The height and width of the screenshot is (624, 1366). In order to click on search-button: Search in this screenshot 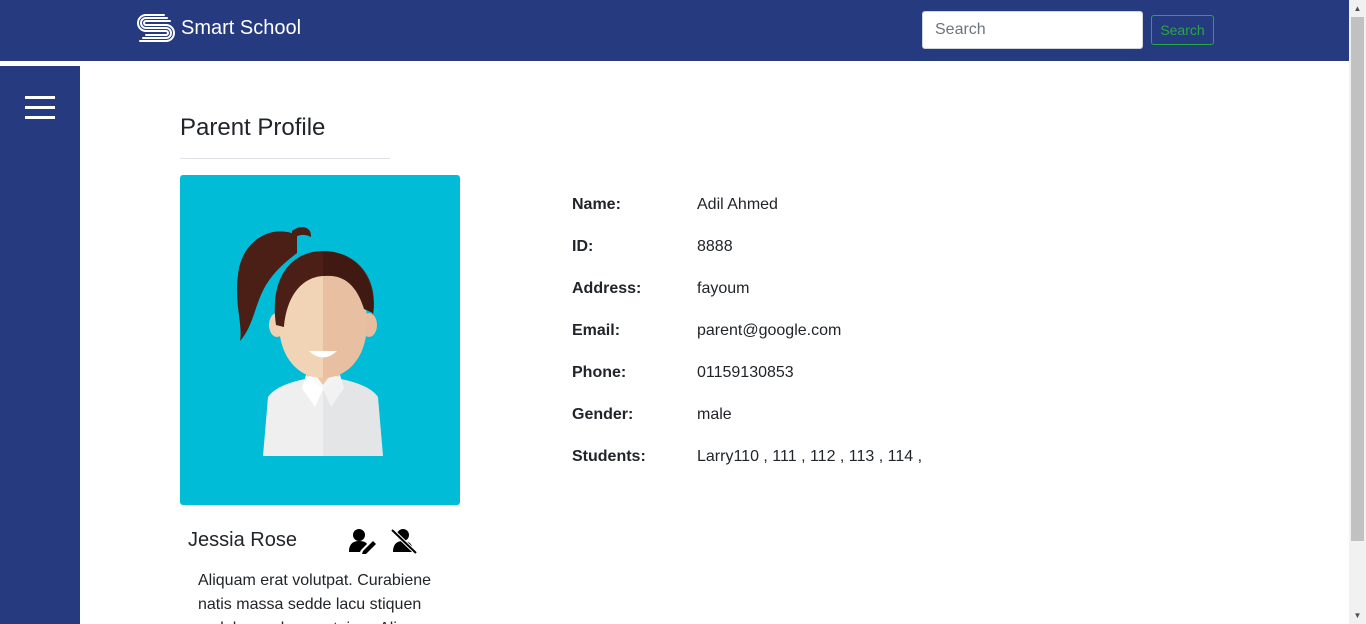, I will do `click(1182, 30)`.